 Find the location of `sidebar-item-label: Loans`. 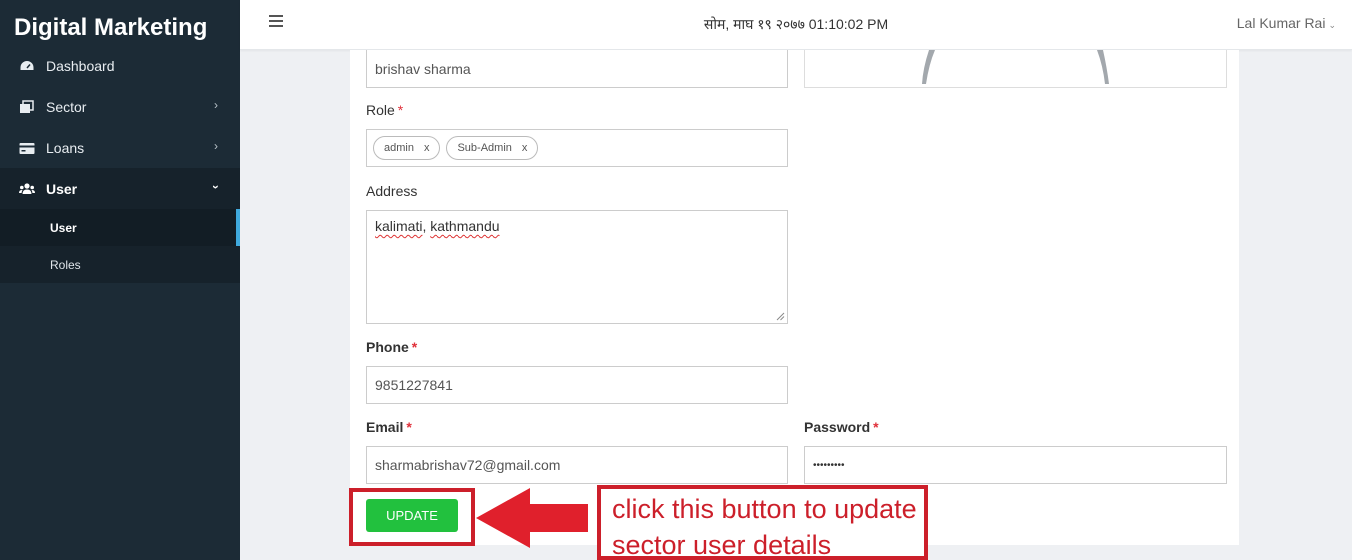

sidebar-item-label: Loans is located at coordinates (65, 147).